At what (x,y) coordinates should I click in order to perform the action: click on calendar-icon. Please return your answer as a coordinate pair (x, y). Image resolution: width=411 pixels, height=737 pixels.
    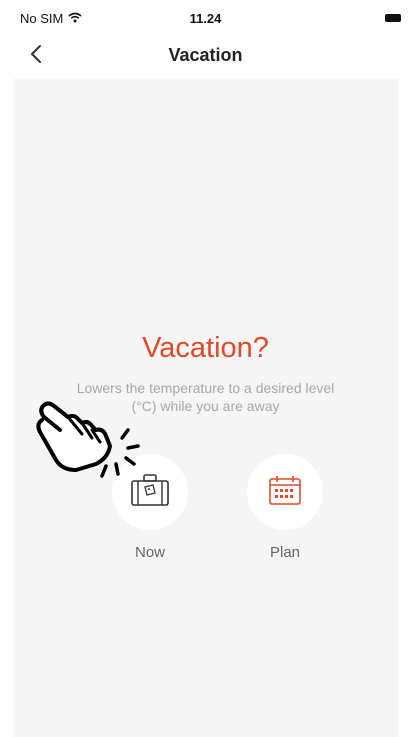
    Looking at the image, I should click on (285, 492).